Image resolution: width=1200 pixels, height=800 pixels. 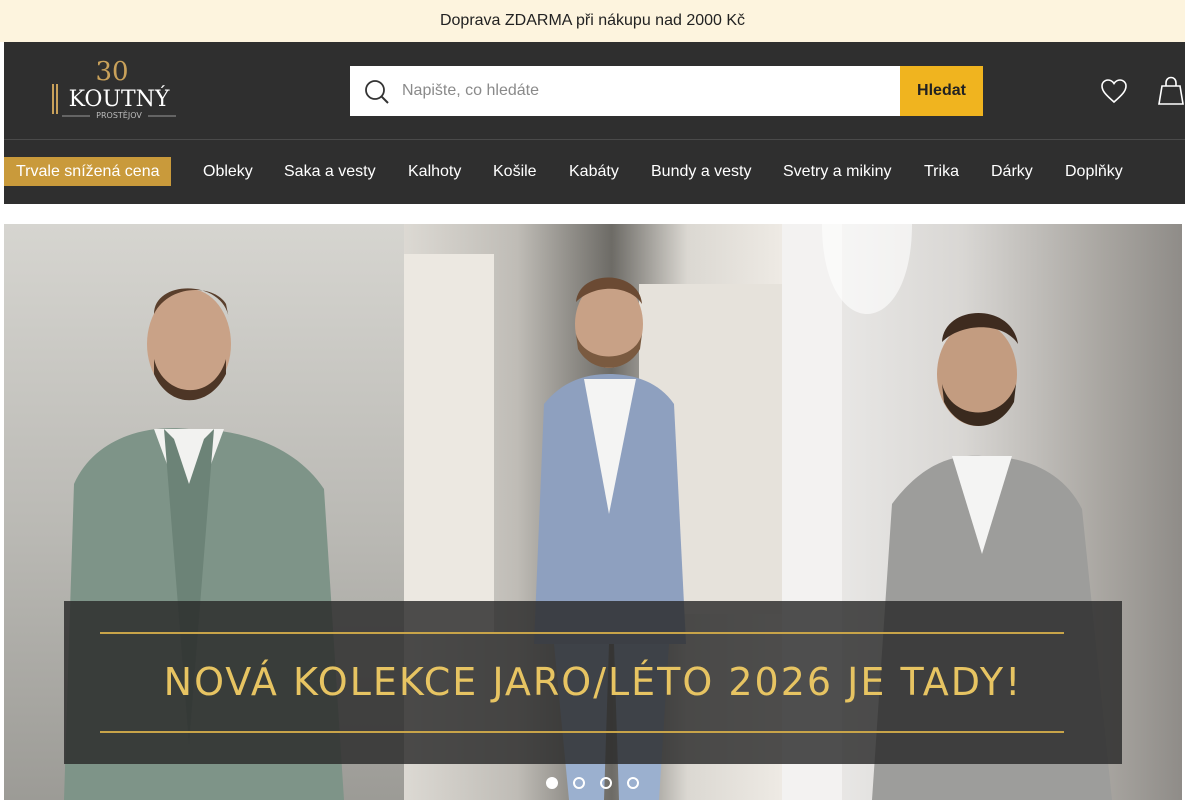 I want to click on hero-headline: NOVÁ KOLEKCE JARO/LÉTO 2026 JE TADY!, so click(x=593, y=682).